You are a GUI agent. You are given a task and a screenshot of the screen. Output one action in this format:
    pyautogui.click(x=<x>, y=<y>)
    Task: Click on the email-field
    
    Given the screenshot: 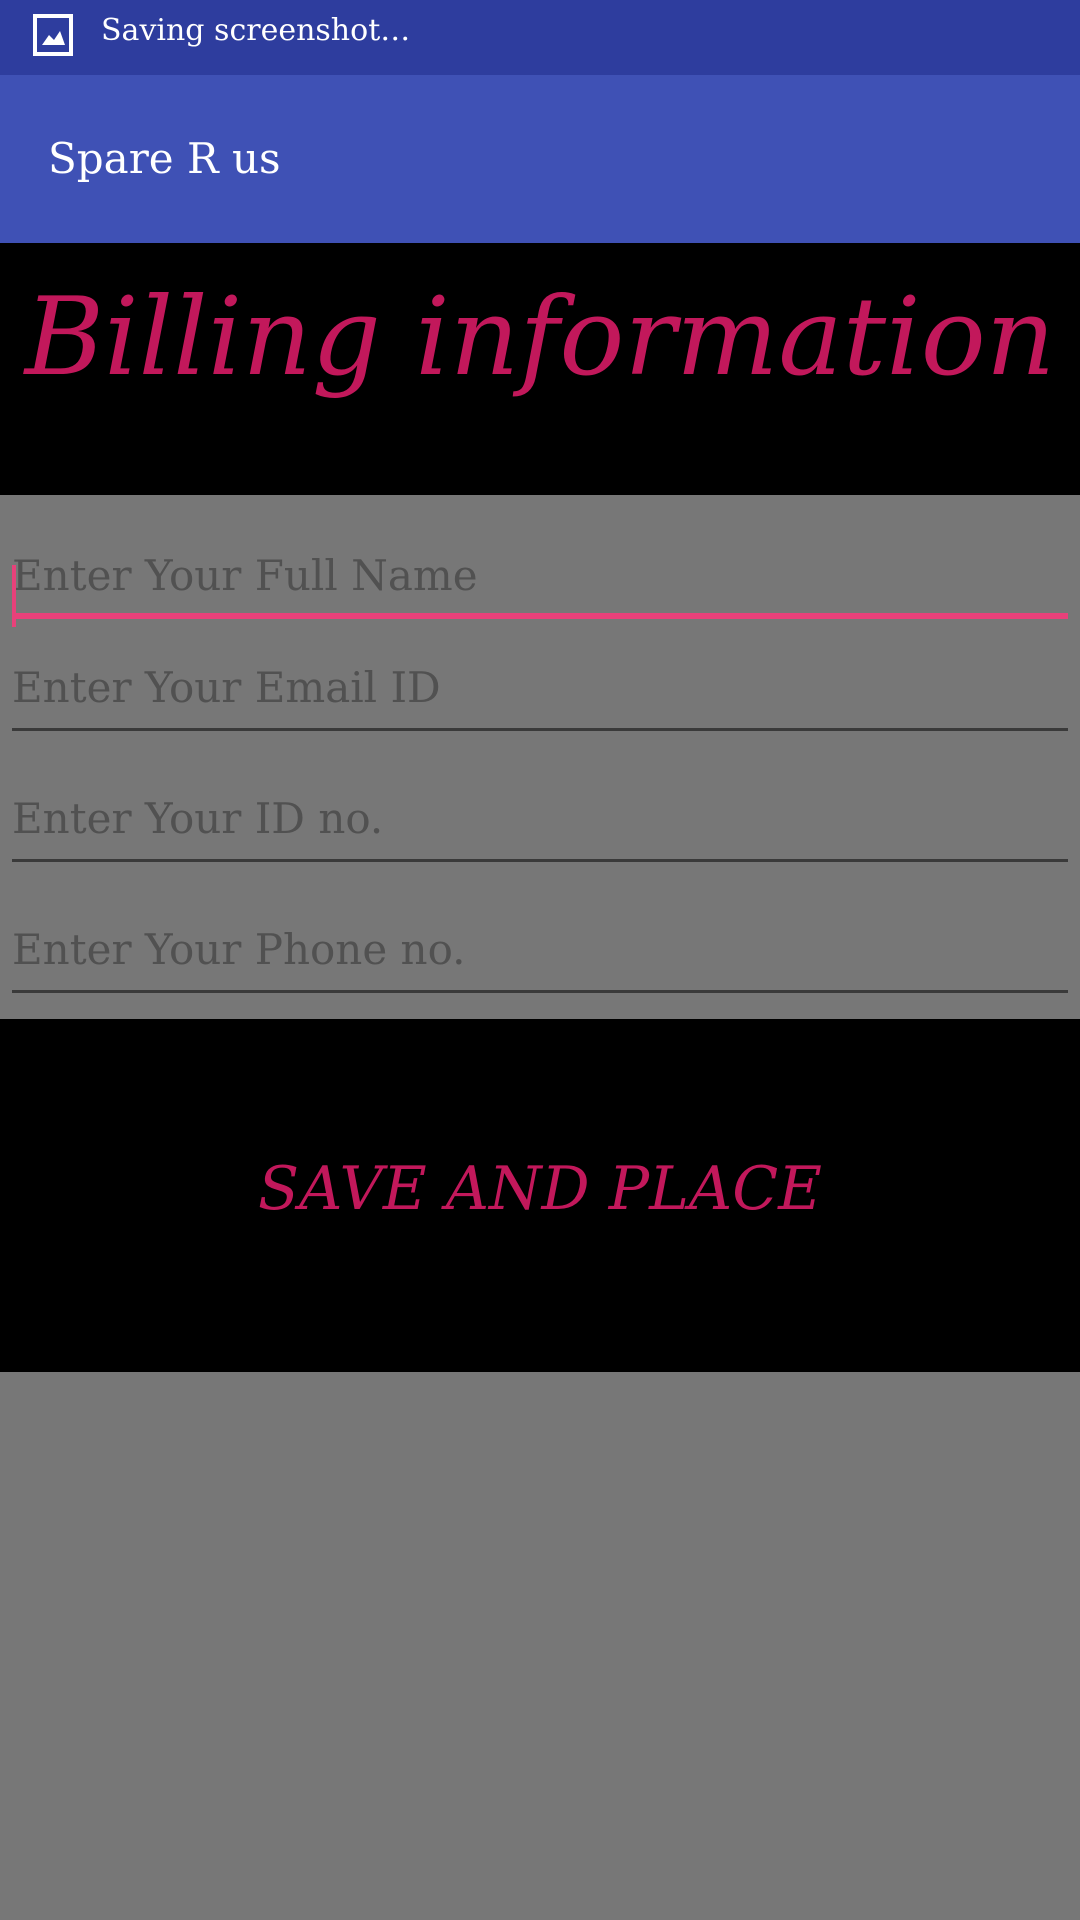 What is the action you would take?
    pyautogui.click(x=540, y=689)
    